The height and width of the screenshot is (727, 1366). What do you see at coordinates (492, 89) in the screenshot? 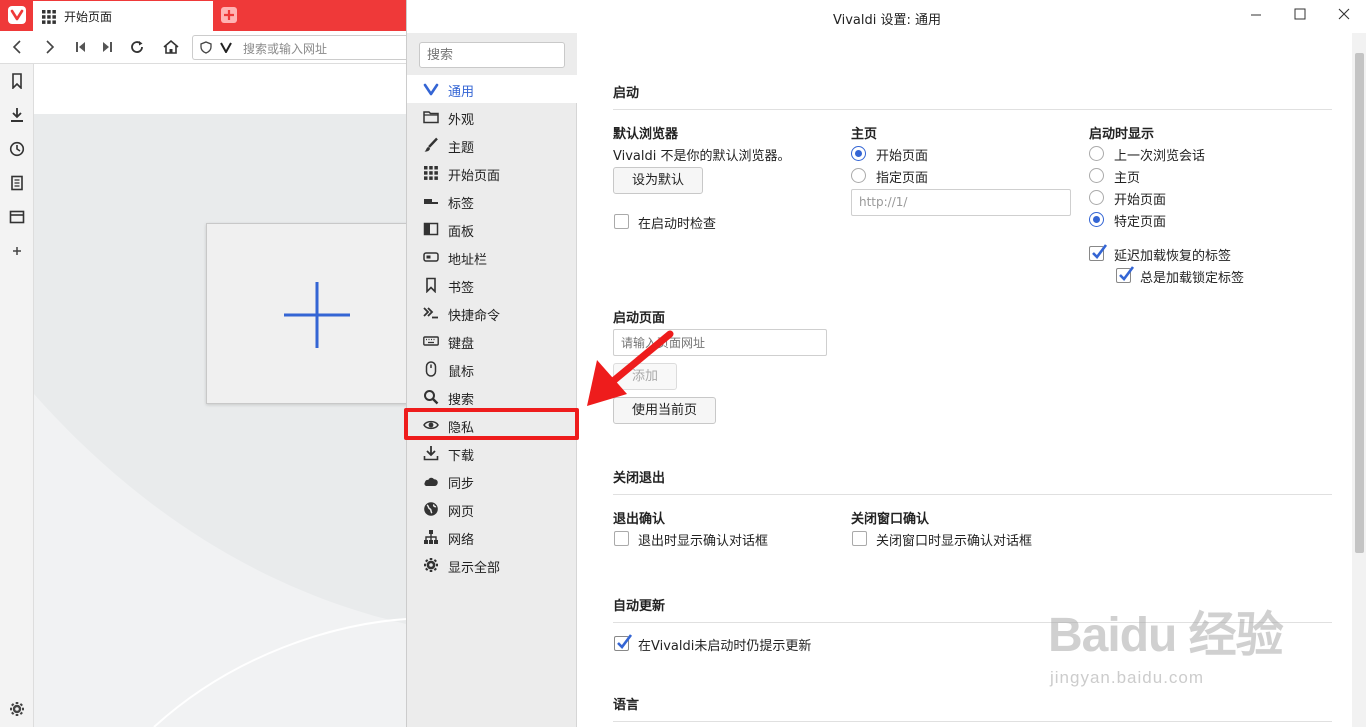
I see `nav-item-general: 通用` at bounding box center [492, 89].